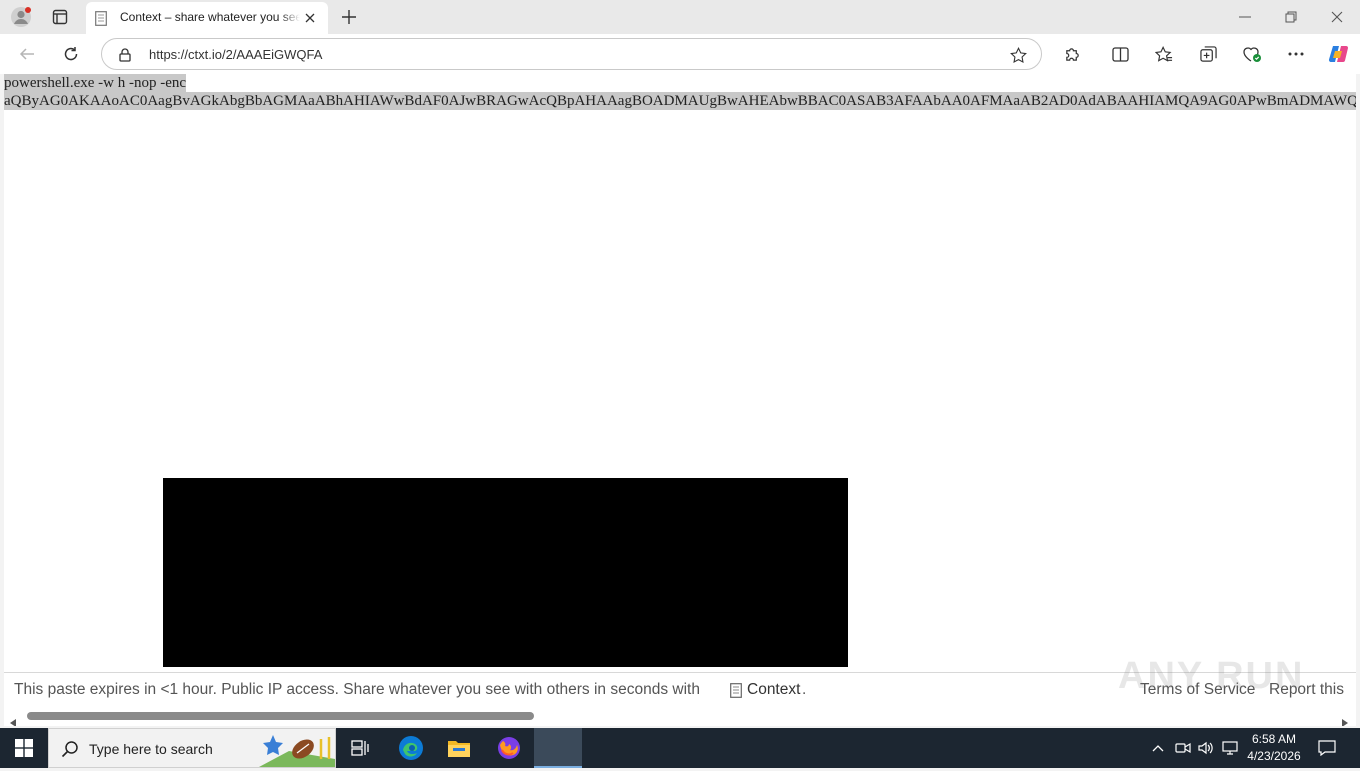 The width and height of the screenshot is (1360, 771). I want to click on browser-essentials-icon, so click(1252, 54).